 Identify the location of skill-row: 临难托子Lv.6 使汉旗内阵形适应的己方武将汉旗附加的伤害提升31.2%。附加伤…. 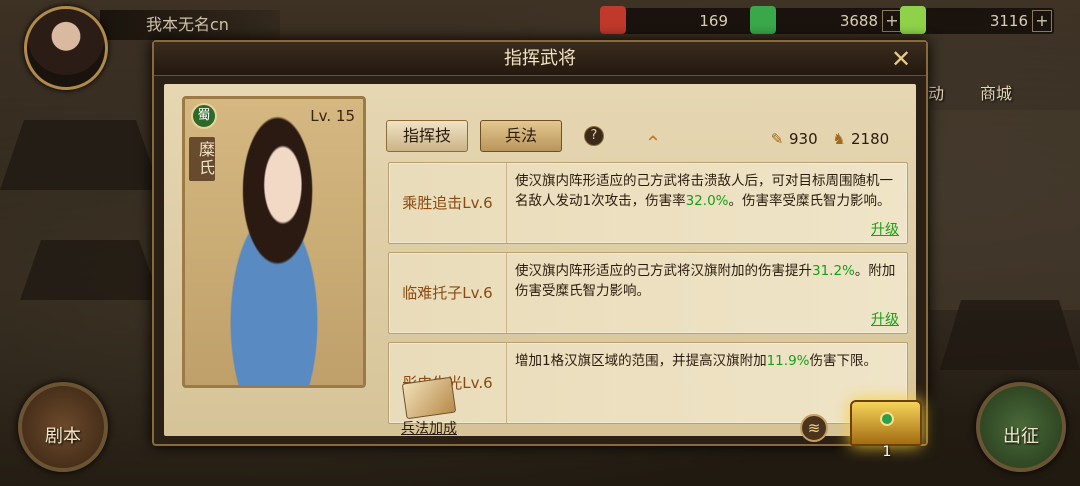
(648, 293).